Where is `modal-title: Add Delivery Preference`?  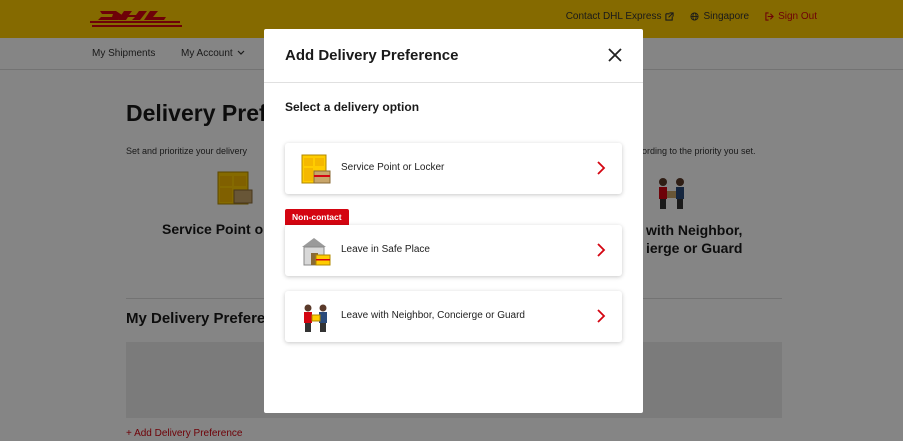
modal-title: Add Delivery Preference is located at coordinates (372, 55).